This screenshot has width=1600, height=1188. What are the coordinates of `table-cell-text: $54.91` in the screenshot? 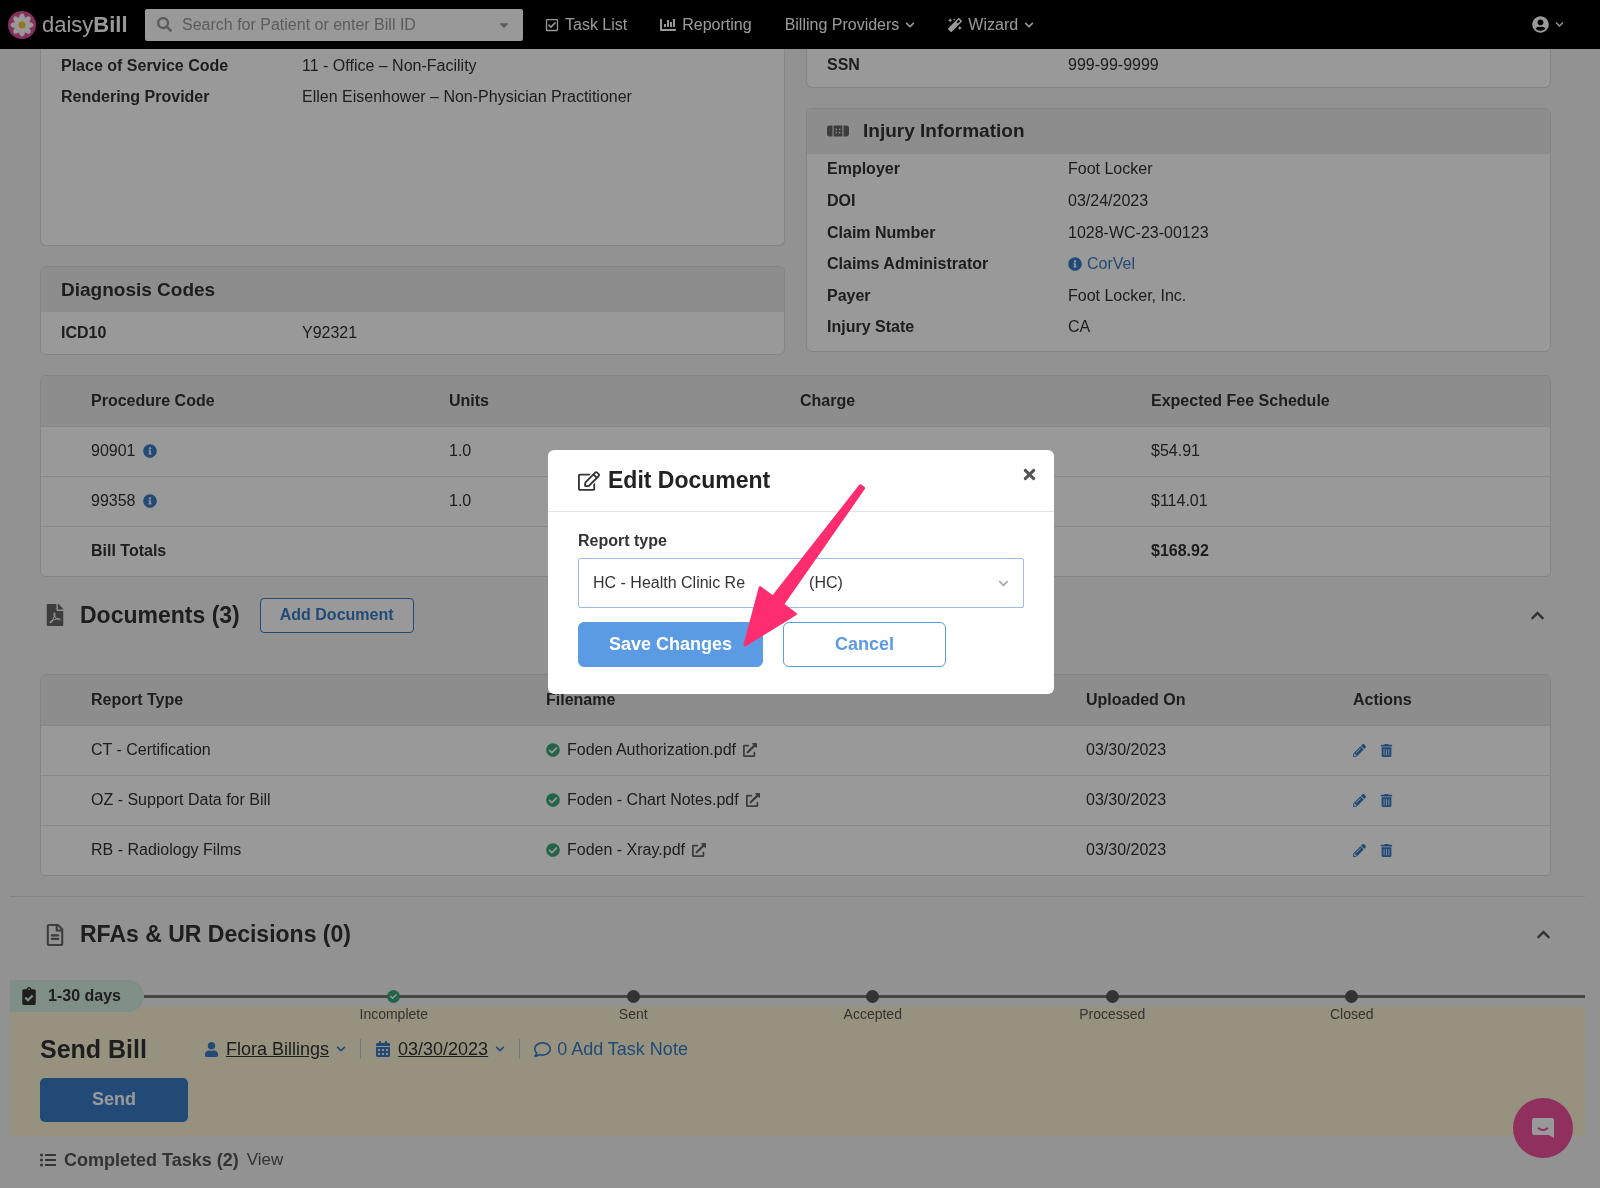 It's located at (1176, 451).